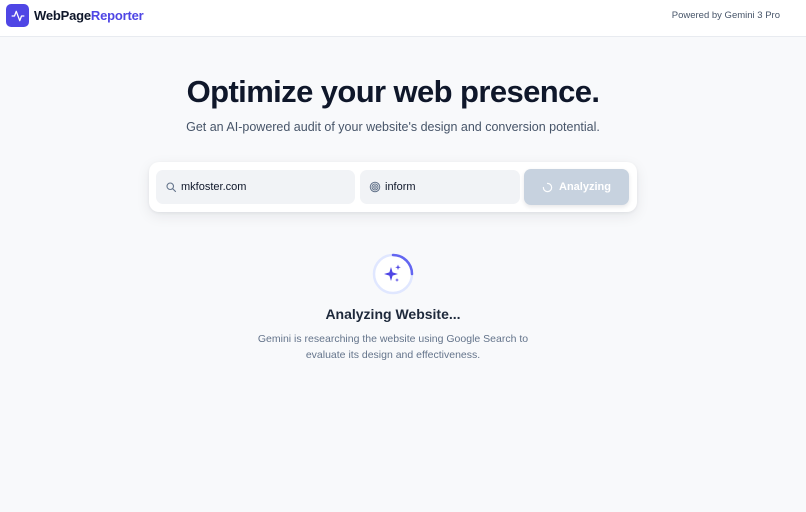 This screenshot has width=806, height=512. Describe the element at coordinates (585, 187) in the screenshot. I see `analyze-button-label: Analyzing` at that location.